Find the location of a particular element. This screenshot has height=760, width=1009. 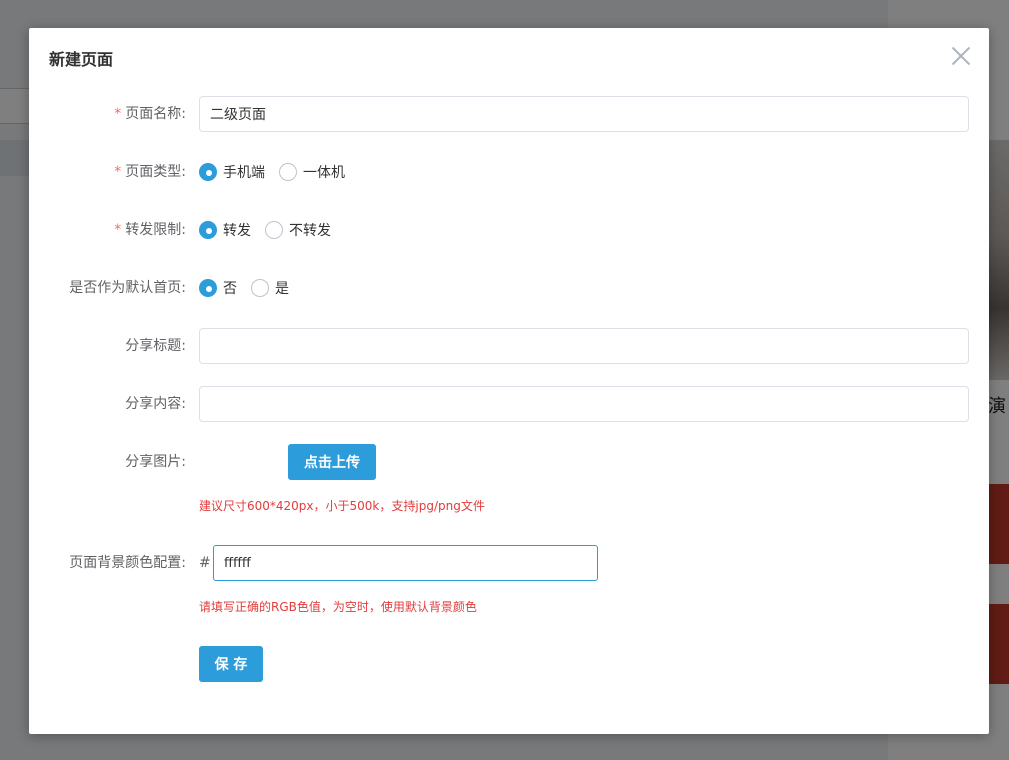

forward-limit-label: * 转发限制: is located at coordinates (150, 230).